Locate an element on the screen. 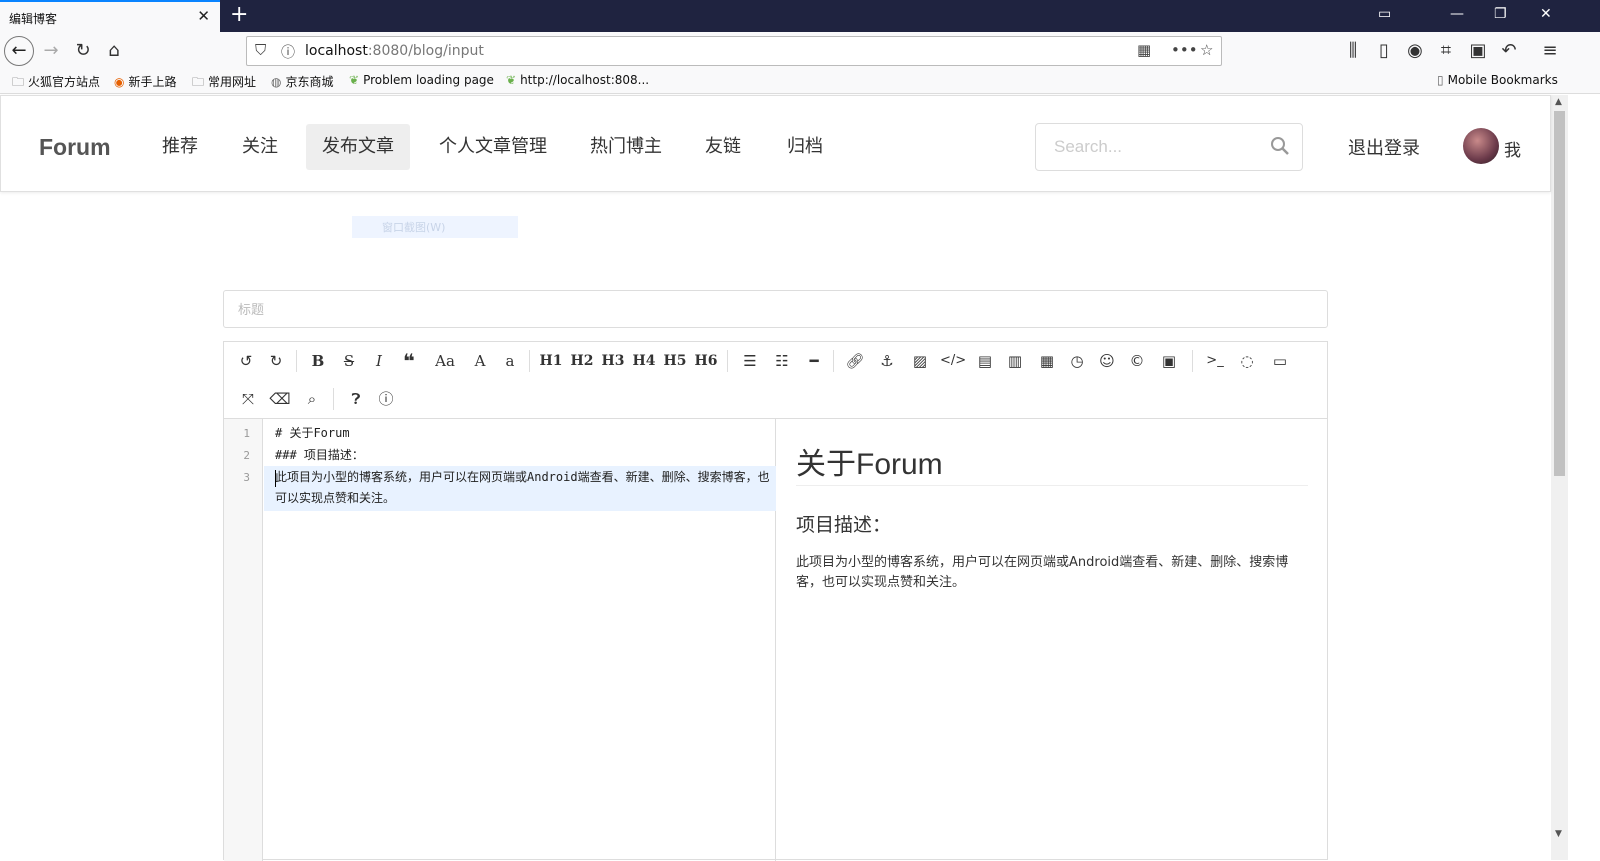 Image resolution: width=1600 pixels, height=861 pixels. pagebreak-icon: ▣ is located at coordinates (1169, 361).